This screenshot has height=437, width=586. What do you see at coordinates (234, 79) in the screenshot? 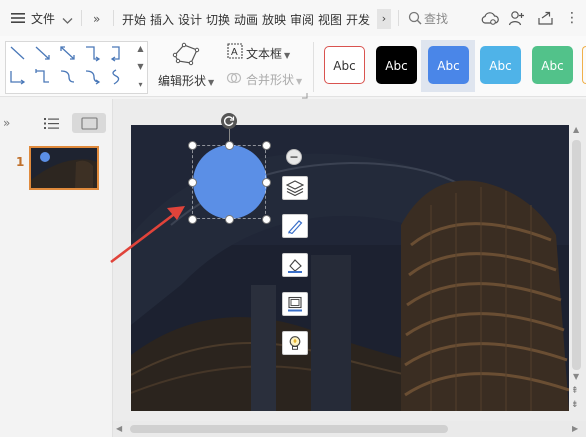
I see `merge-shape-icon` at bounding box center [234, 79].